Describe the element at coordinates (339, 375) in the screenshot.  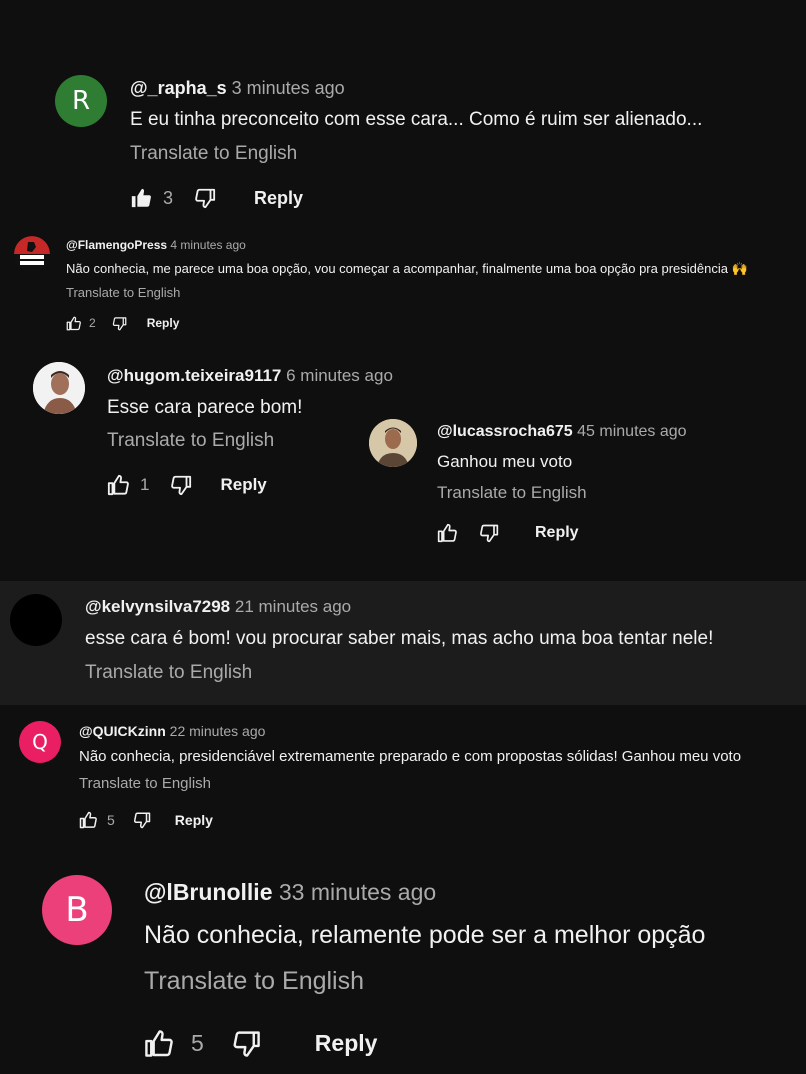
I see `comment-timestamp: 6 minutes ago` at that location.